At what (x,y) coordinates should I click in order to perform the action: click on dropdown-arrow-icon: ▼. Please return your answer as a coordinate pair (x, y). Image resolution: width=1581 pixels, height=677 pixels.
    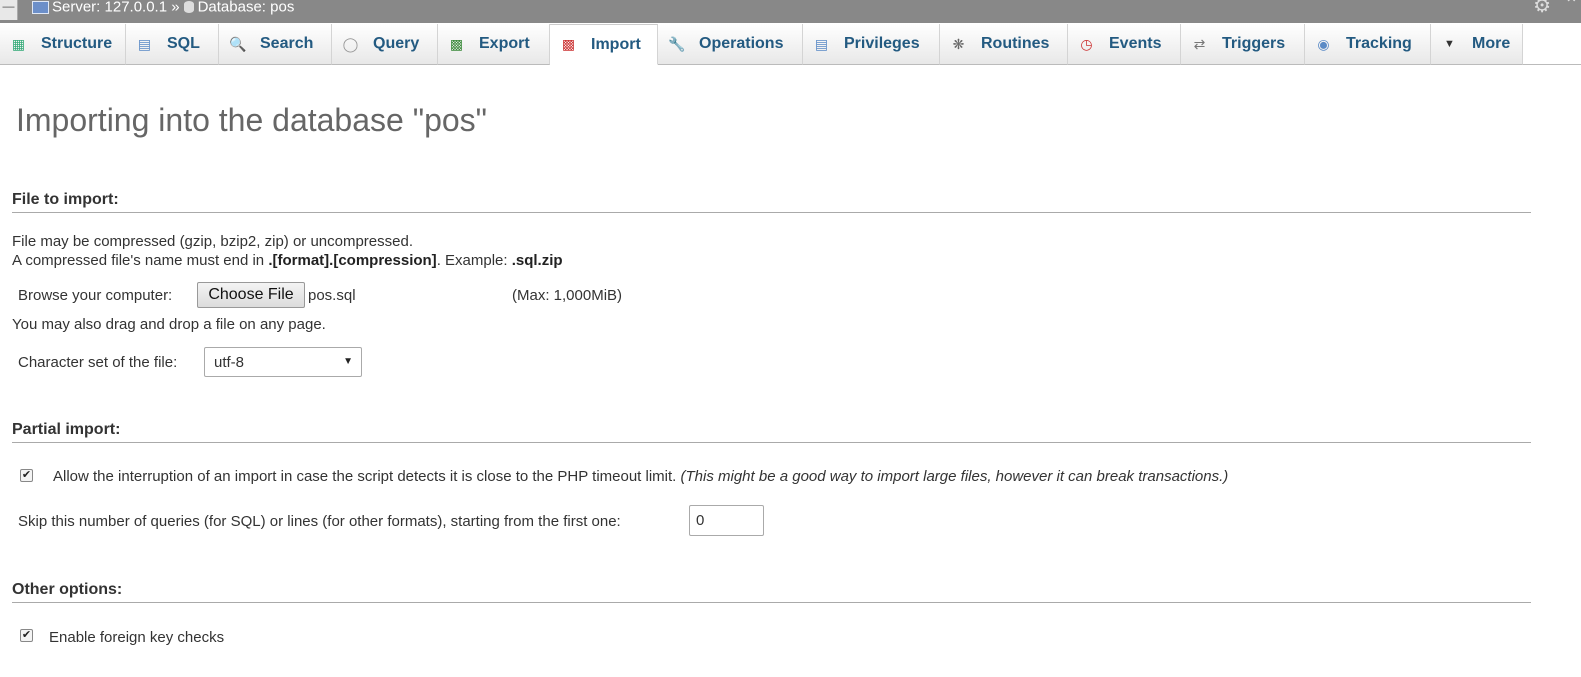
    Looking at the image, I should click on (348, 361).